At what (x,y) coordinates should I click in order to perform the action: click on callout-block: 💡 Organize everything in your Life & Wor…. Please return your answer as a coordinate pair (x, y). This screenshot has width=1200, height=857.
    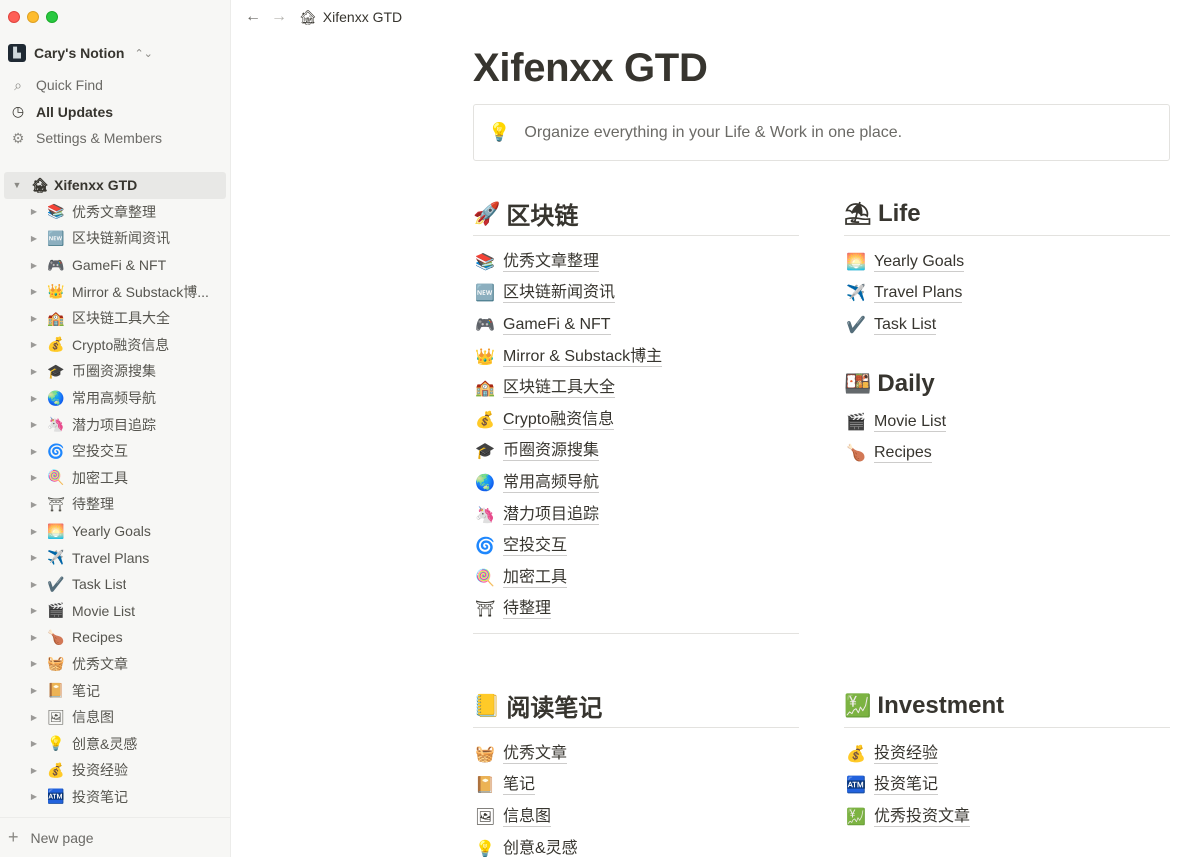
    Looking at the image, I should click on (821, 132).